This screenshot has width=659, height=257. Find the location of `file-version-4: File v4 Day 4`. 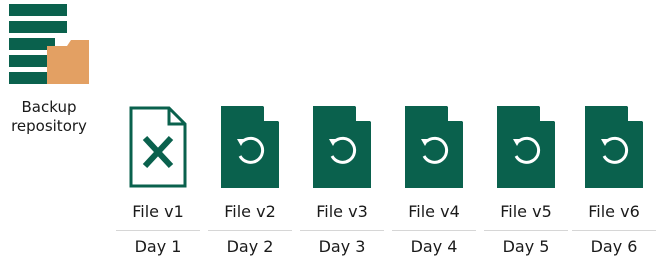

file-version-4: File v4 Day 4 is located at coordinates (434, 181).